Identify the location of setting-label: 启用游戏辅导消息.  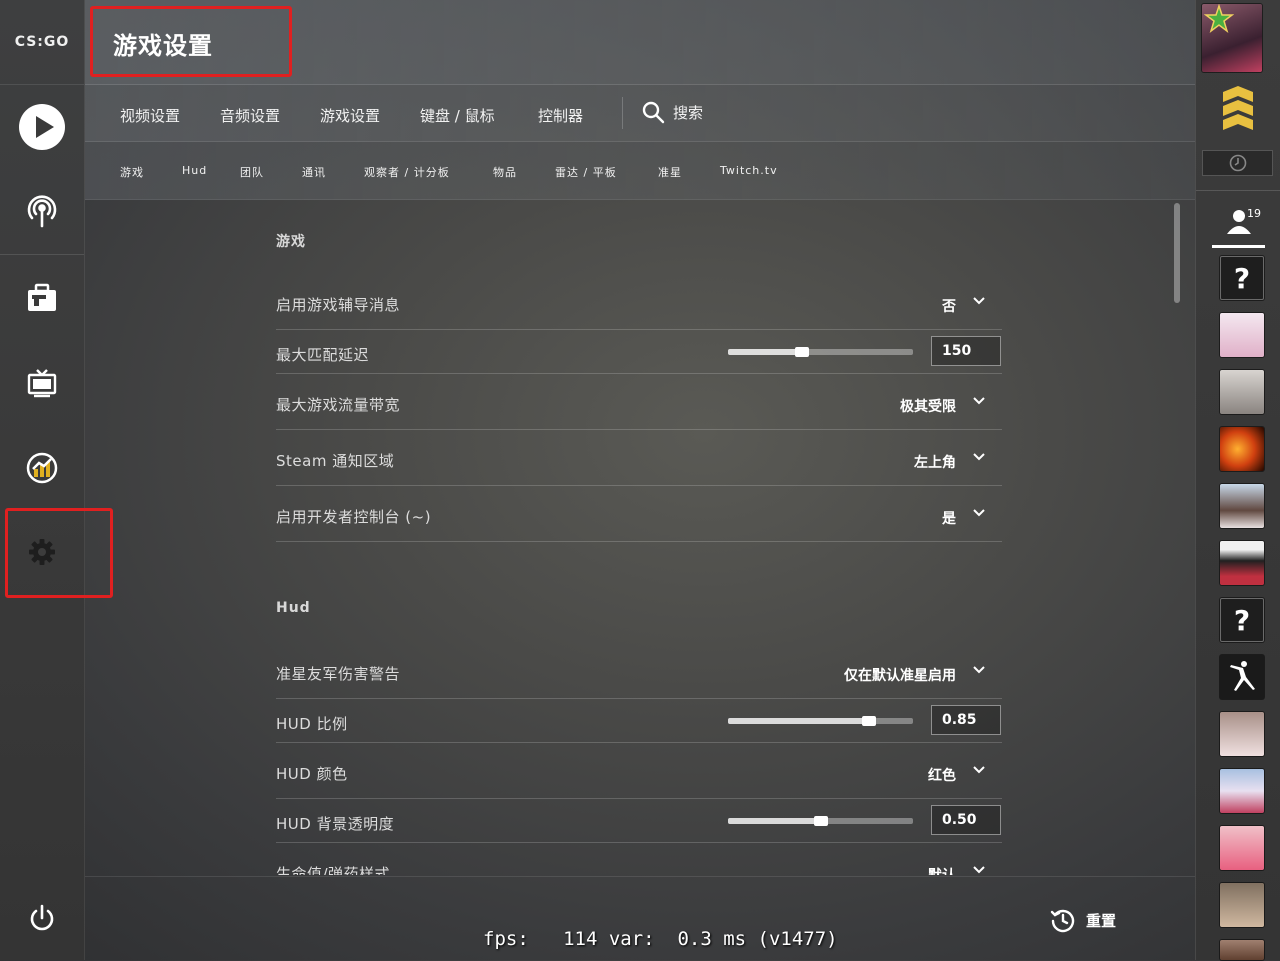
(338, 305).